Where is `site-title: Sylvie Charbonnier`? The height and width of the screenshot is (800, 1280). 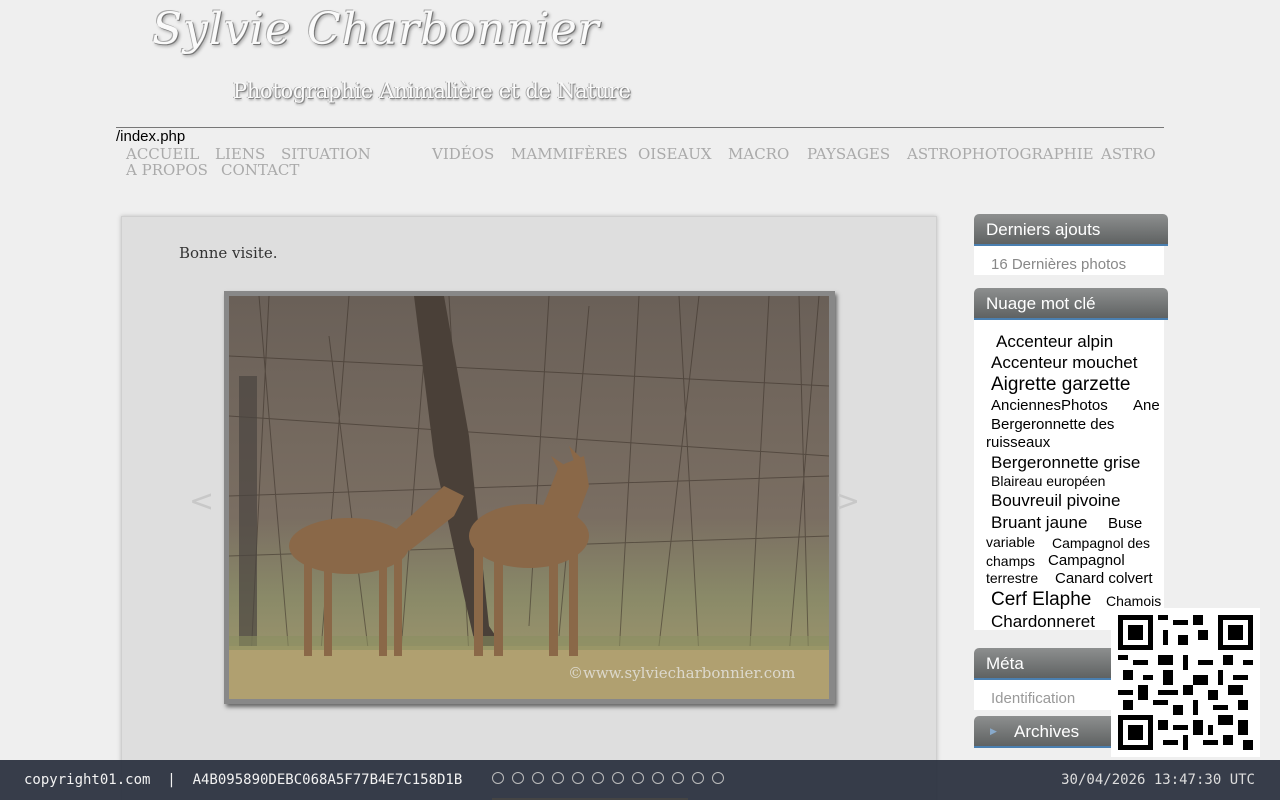 site-title: Sylvie Charbonnier is located at coordinates (376, 29).